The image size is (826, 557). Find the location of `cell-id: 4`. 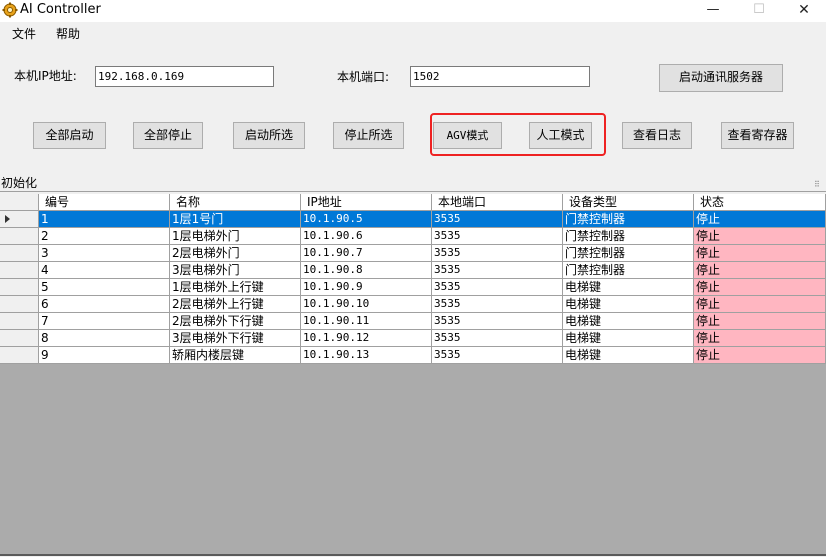

cell-id: 4 is located at coordinates (104, 270).